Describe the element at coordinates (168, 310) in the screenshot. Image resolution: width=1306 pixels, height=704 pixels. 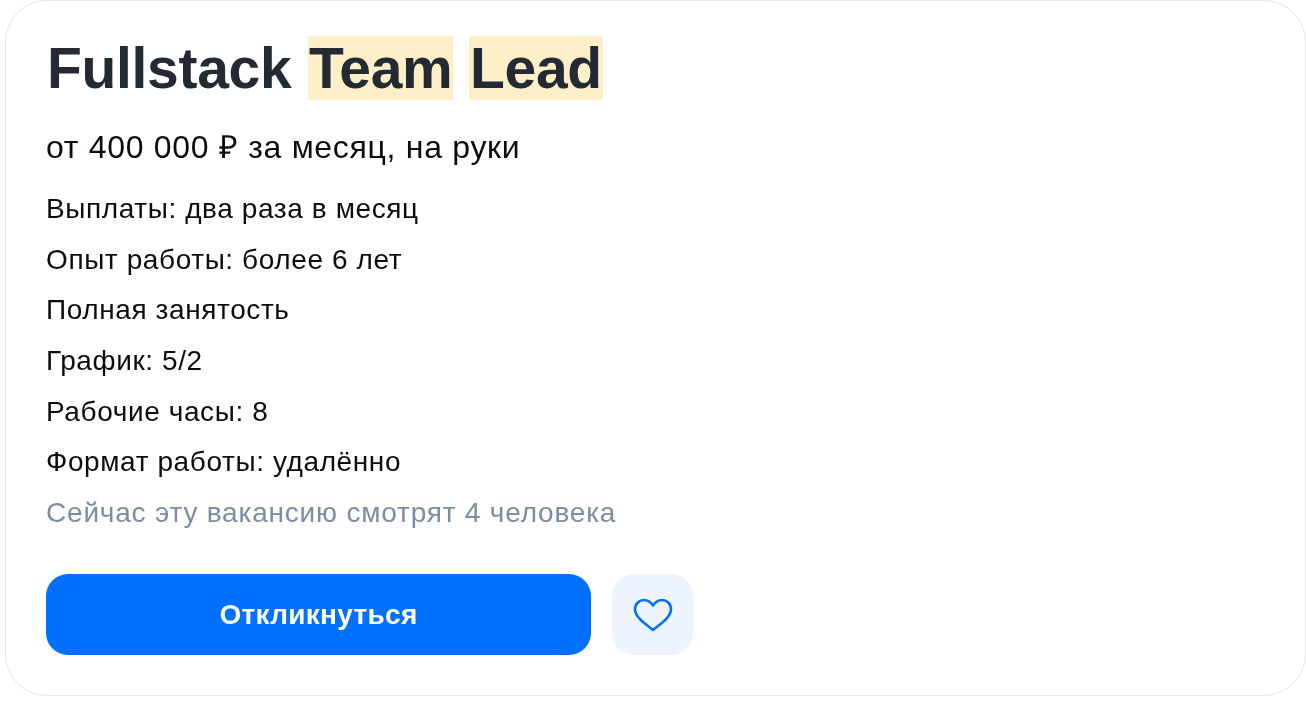
I see `vacancy-detail: Полная занятость` at that location.